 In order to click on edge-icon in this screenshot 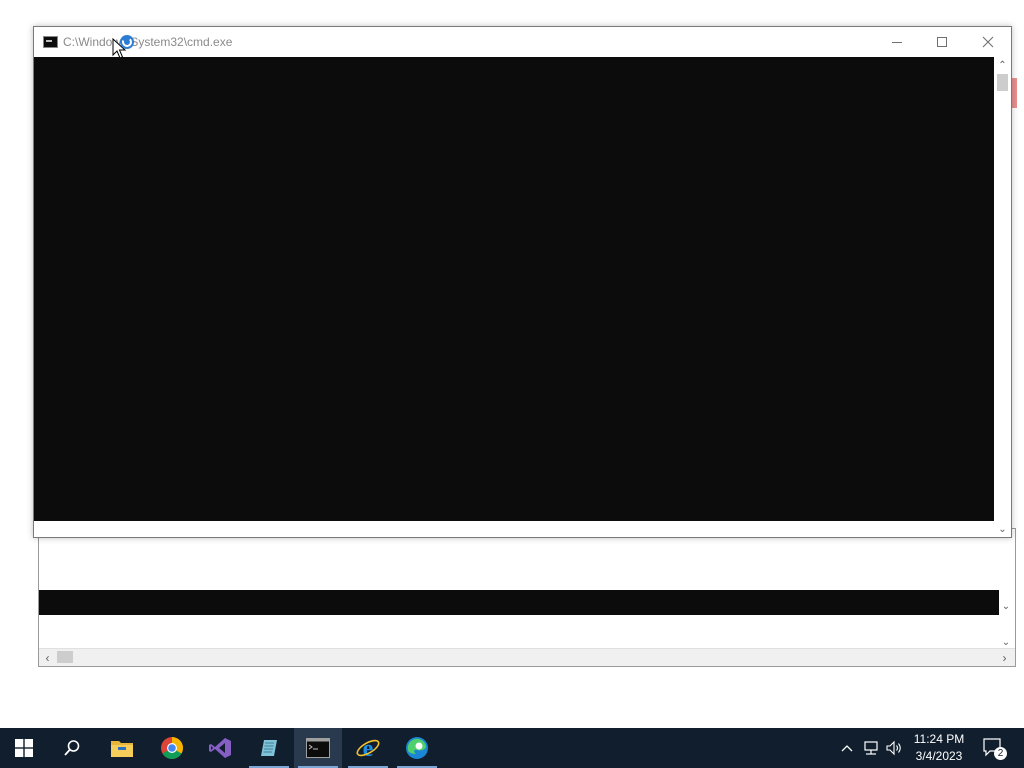, I will do `click(417, 748)`.